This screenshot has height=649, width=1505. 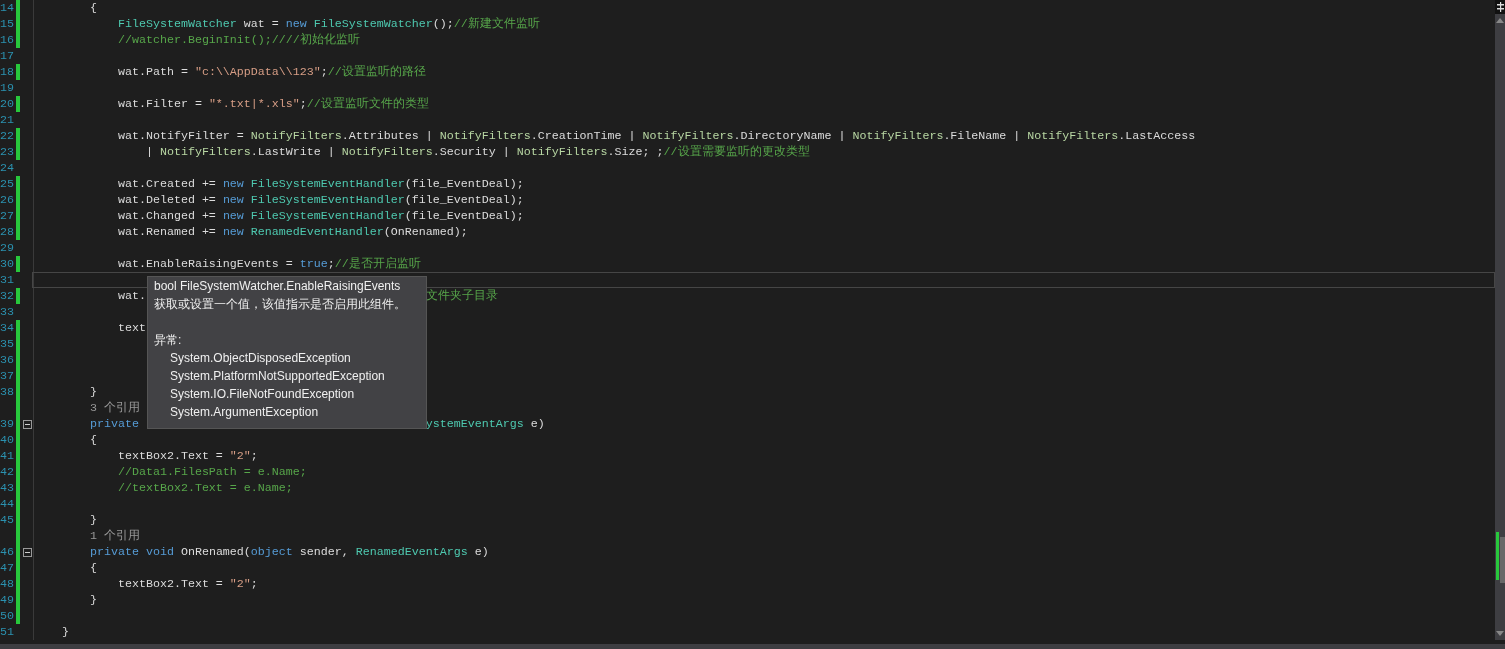 What do you see at coordinates (7, 120) in the screenshot?
I see `line-number: 21` at bounding box center [7, 120].